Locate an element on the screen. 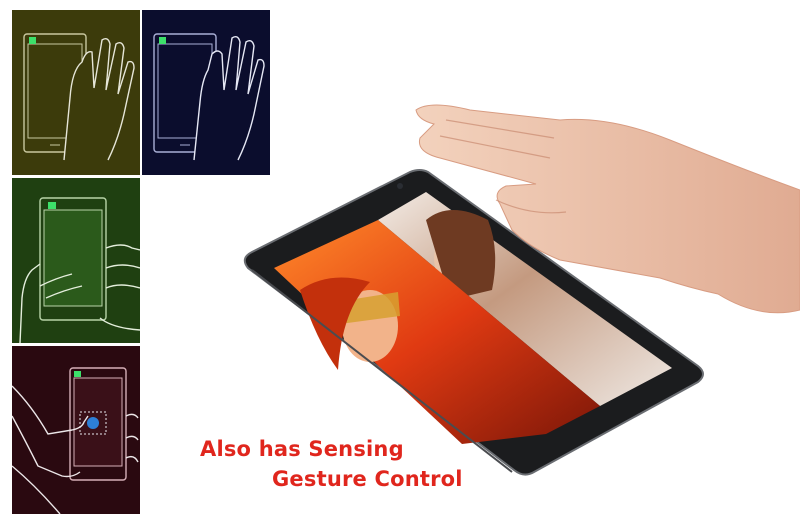 The width and height of the screenshot is (800, 525). wave-hand-icon is located at coordinates (79, 97).